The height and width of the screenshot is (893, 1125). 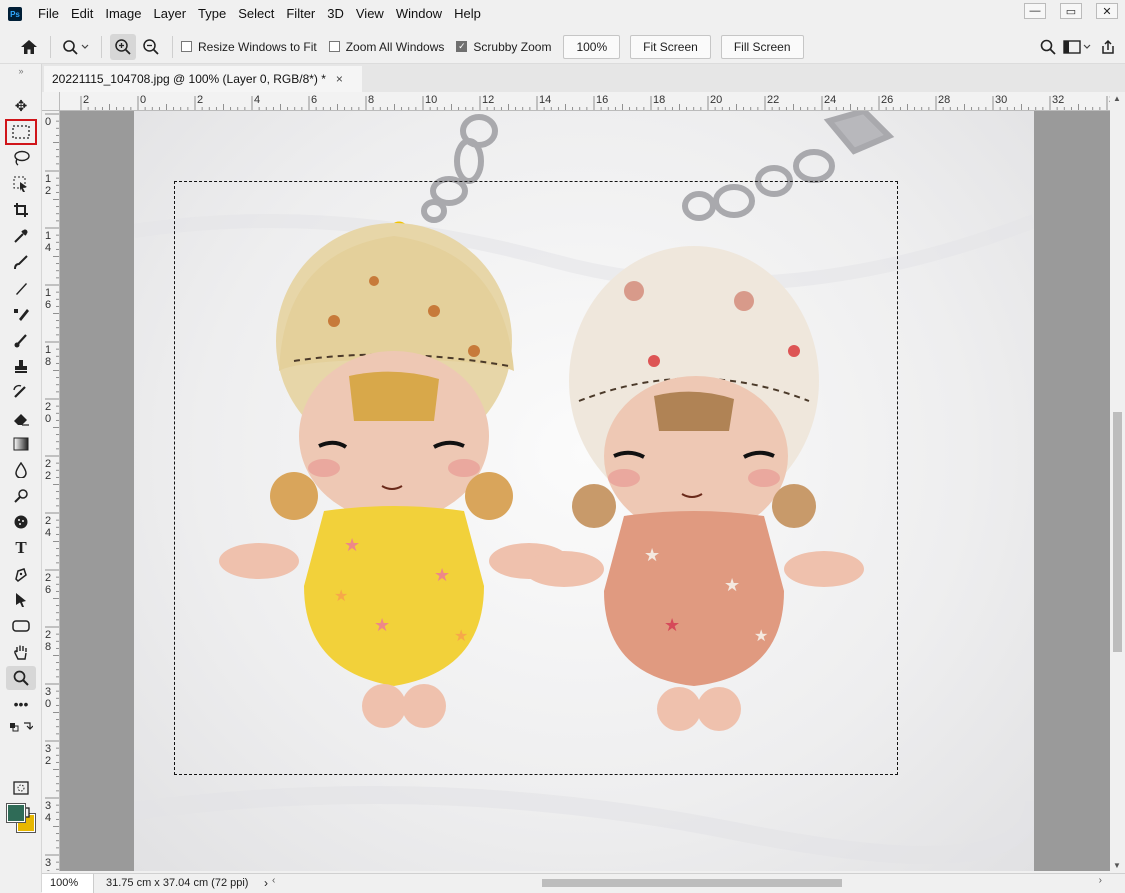 What do you see at coordinates (29, 47) in the screenshot?
I see `home-icon` at bounding box center [29, 47].